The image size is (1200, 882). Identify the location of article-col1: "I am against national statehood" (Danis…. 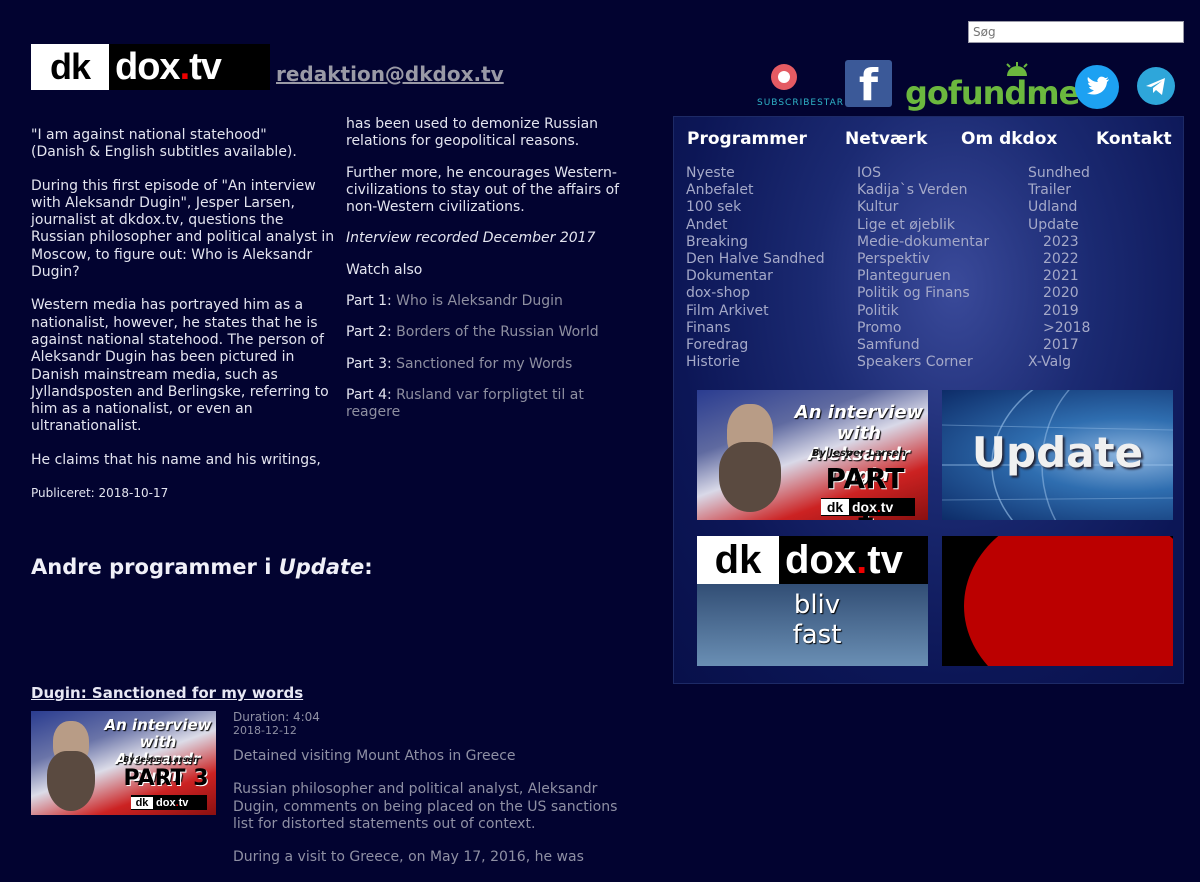
(183, 306).